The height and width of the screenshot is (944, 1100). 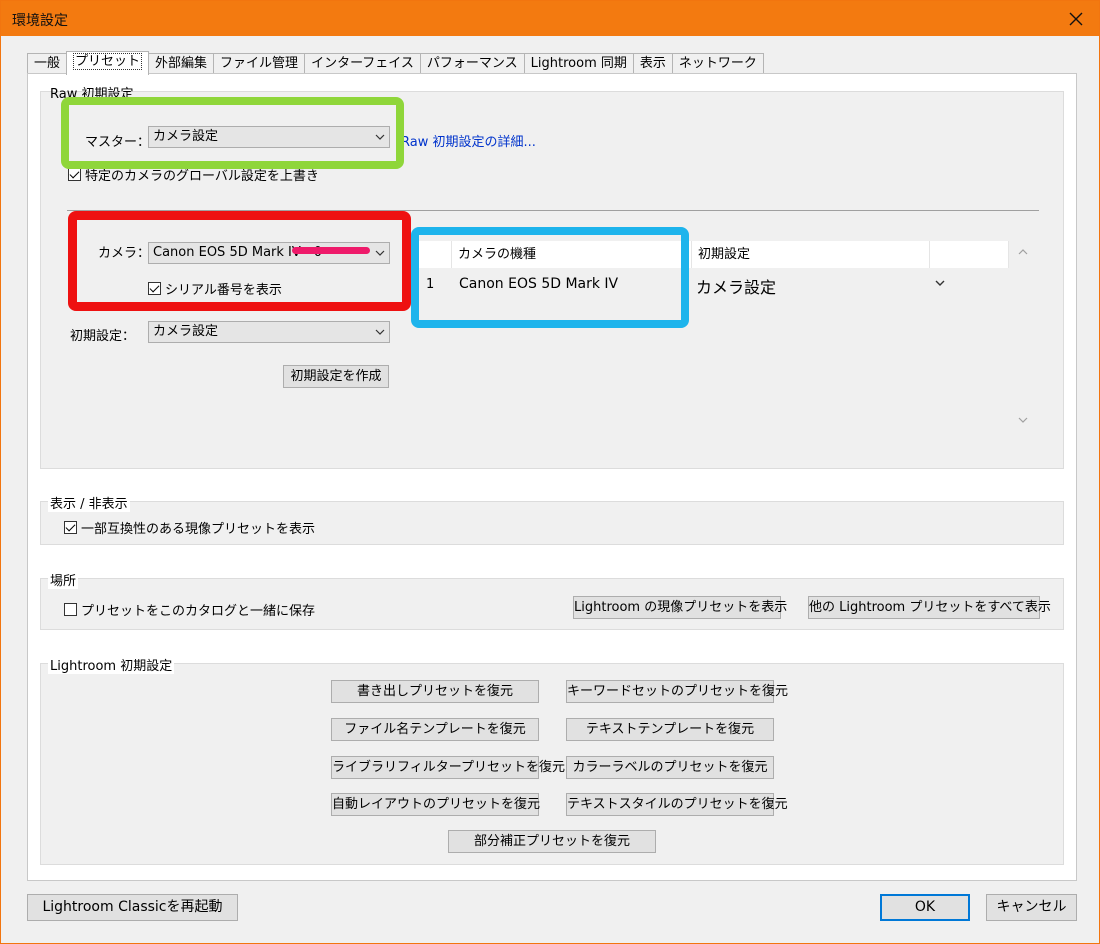 What do you see at coordinates (969, 254) in the screenshot?
I see `column-header-empty` at bounding box center [969, 254].